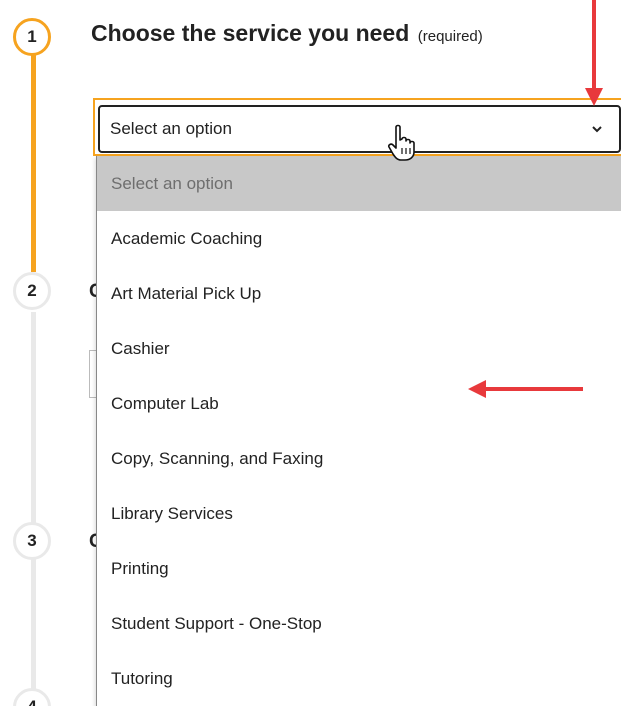 The width and height of the screenshot is (621, 706). I want to click on page-title: Choose the service you need, so click(250, 33).